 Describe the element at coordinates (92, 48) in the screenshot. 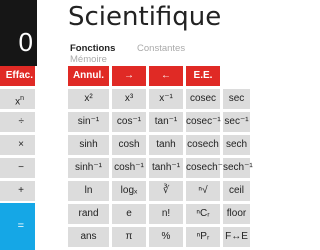

I see `tab-fonctions: Fonctions` at that location.